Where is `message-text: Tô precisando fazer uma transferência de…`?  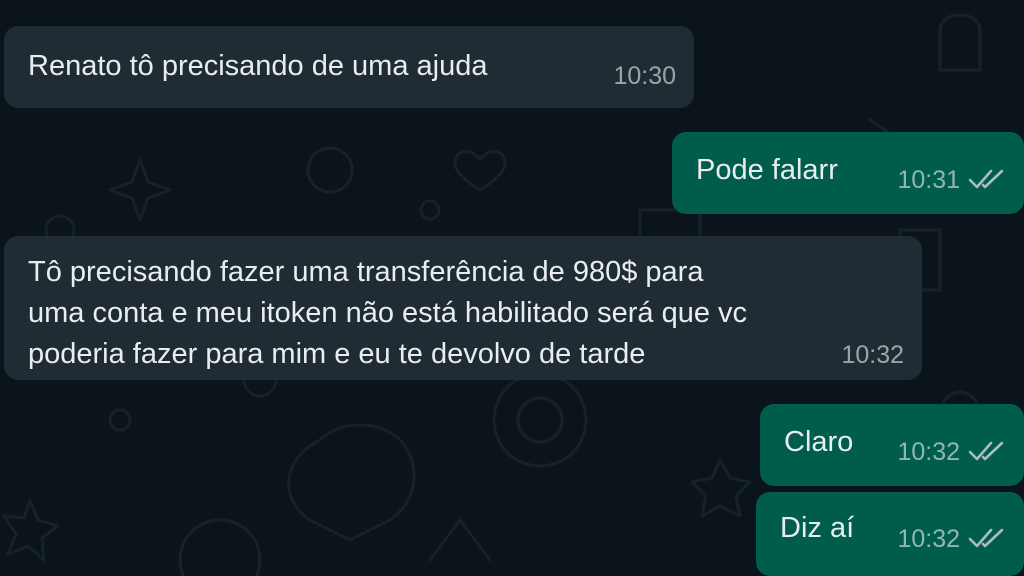 message-text: Tô precisando fazer uma transferência de… is located at coordinates (387, 313).